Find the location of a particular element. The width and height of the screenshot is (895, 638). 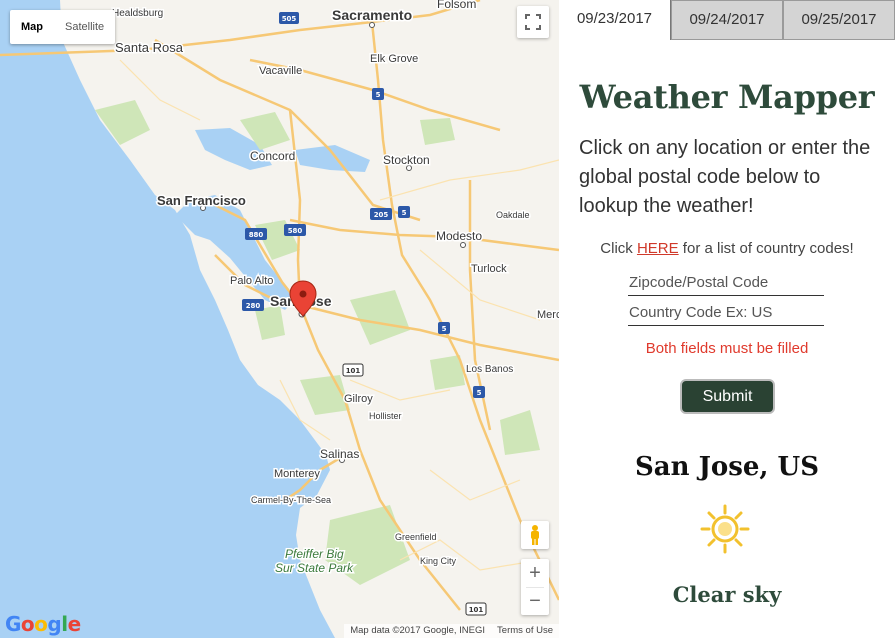

city-label-elk-grove: Elk Grove is located at coordinates (394, 59).